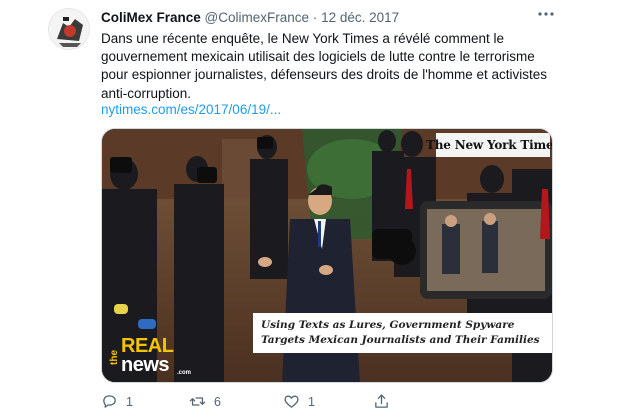 This screenshot has height=418, width=632. Describe the element at coordinates (257, 17) in the screenshot. I see `author-handle: @ColimexFrance` at that location.